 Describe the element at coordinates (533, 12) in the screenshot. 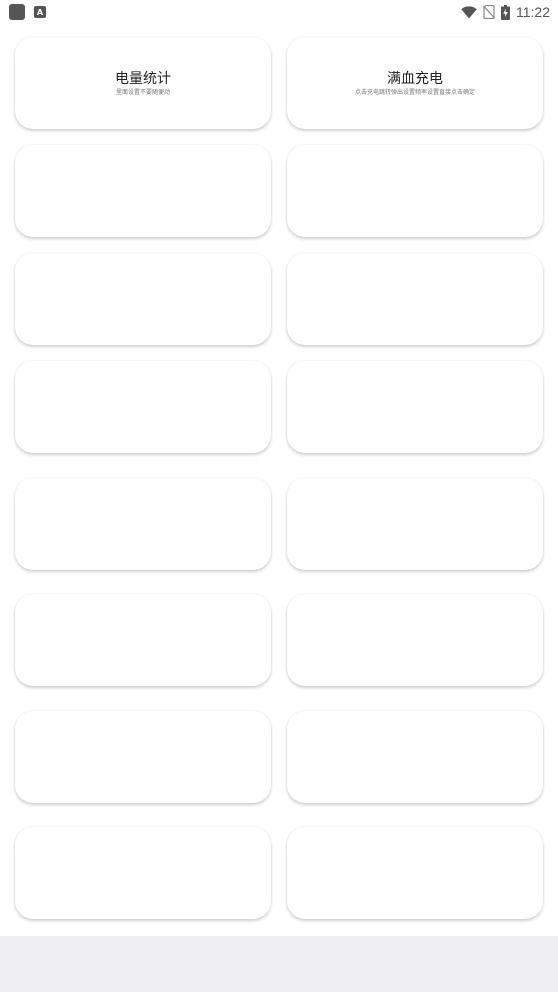

I see `clock-time: 11:22` at that location.